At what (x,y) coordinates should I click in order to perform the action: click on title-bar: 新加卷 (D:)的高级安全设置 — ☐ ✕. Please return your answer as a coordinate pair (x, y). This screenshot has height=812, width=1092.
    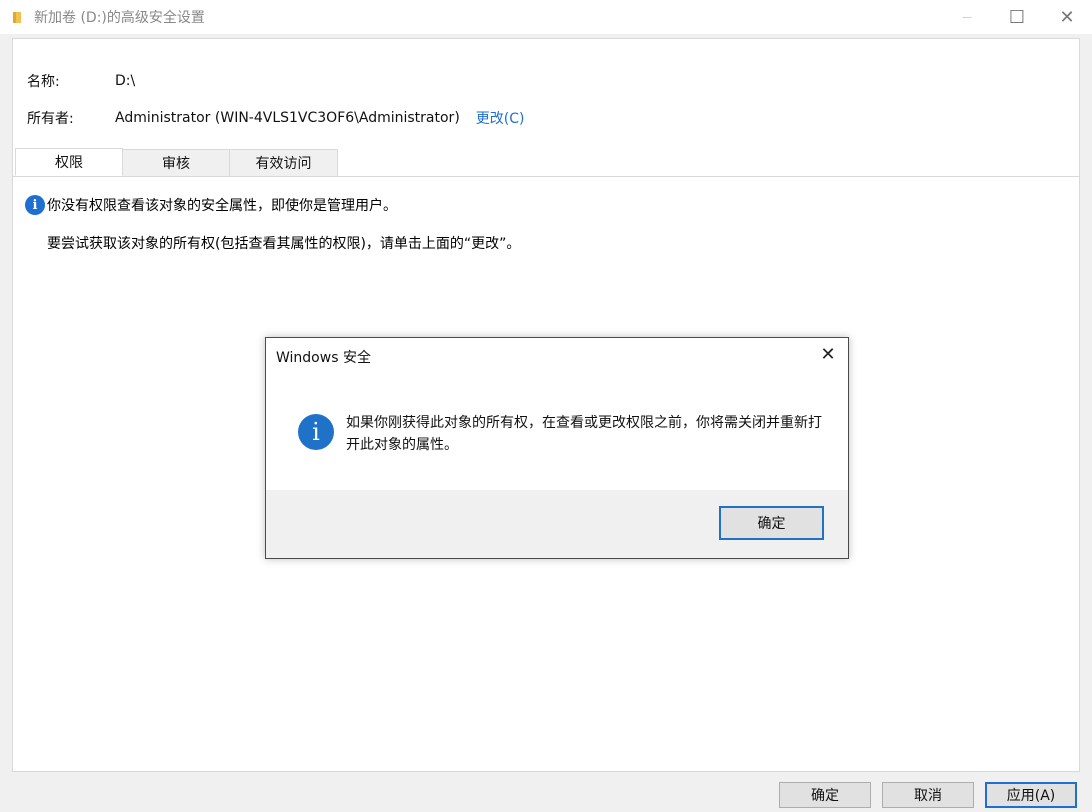
    Looking at the image, I should click on (546, 17).